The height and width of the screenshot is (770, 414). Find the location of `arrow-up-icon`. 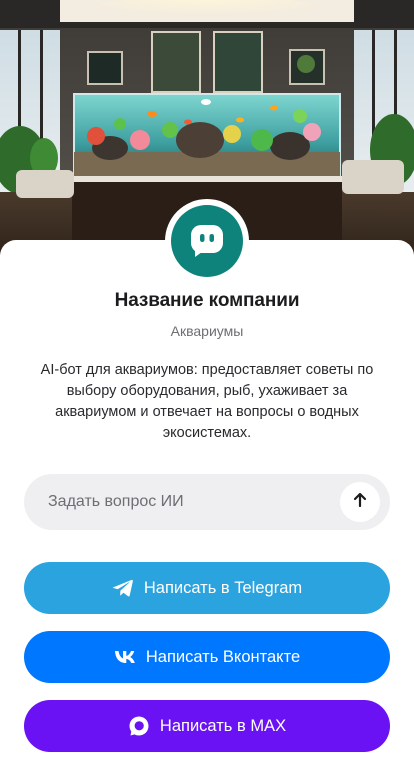

arrow-up-icon is located at coordinates (360, 502).